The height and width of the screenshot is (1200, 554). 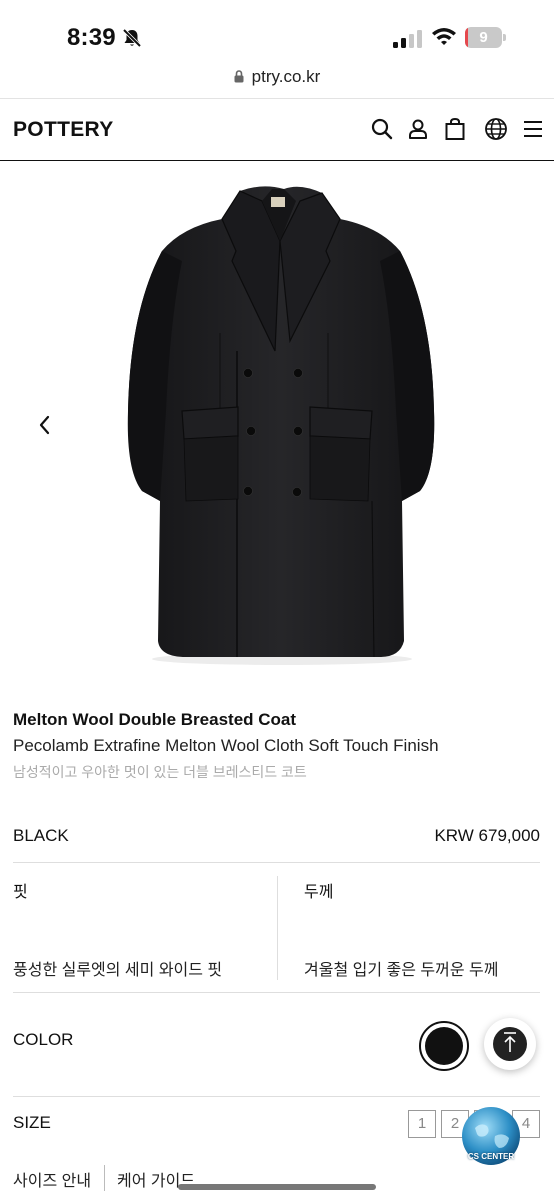 I want to click on arrow-up-icon, so click(x=510, y=1042).